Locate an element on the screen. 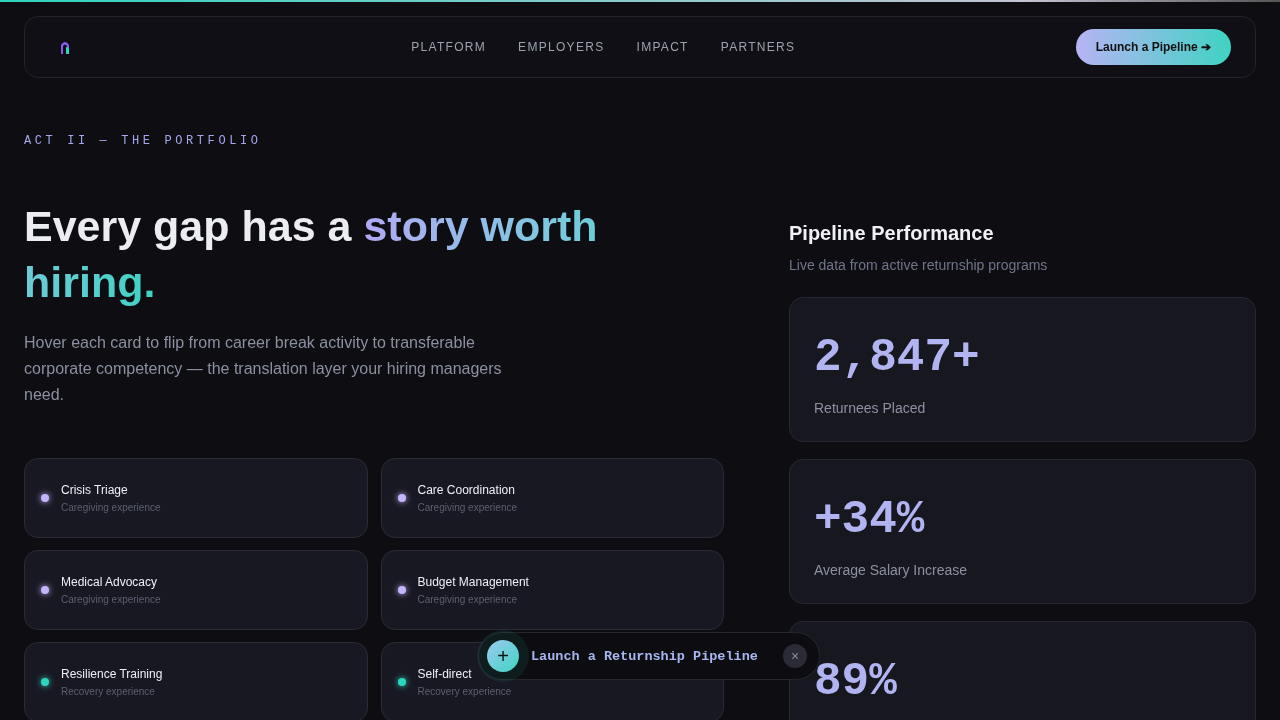  panel-title: Pipeline Performance is located at coordinates (892, 233).